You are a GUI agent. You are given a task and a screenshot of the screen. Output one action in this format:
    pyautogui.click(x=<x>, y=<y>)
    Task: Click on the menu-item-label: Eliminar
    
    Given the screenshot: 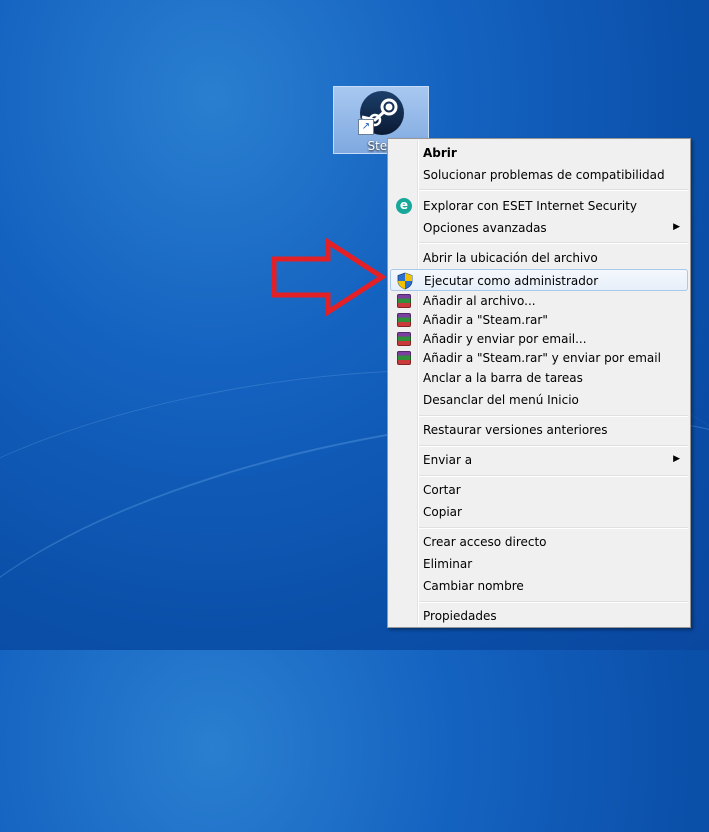 What is the action you would take?
    pyautogui.click(x=448, y=564)
    